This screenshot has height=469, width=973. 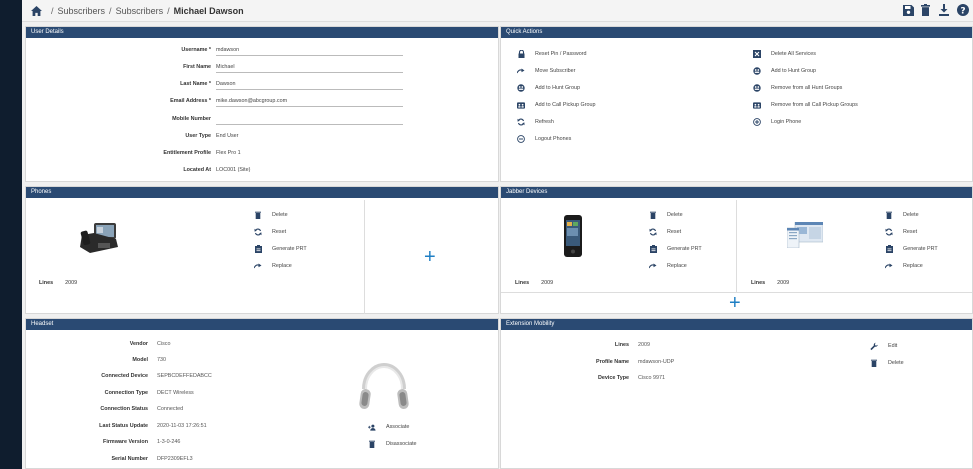 What do you see at coordinates (902, 215) in the screenshot?
I see `jabber-2-delete-action: Delete` at bounding box center [902, 215].